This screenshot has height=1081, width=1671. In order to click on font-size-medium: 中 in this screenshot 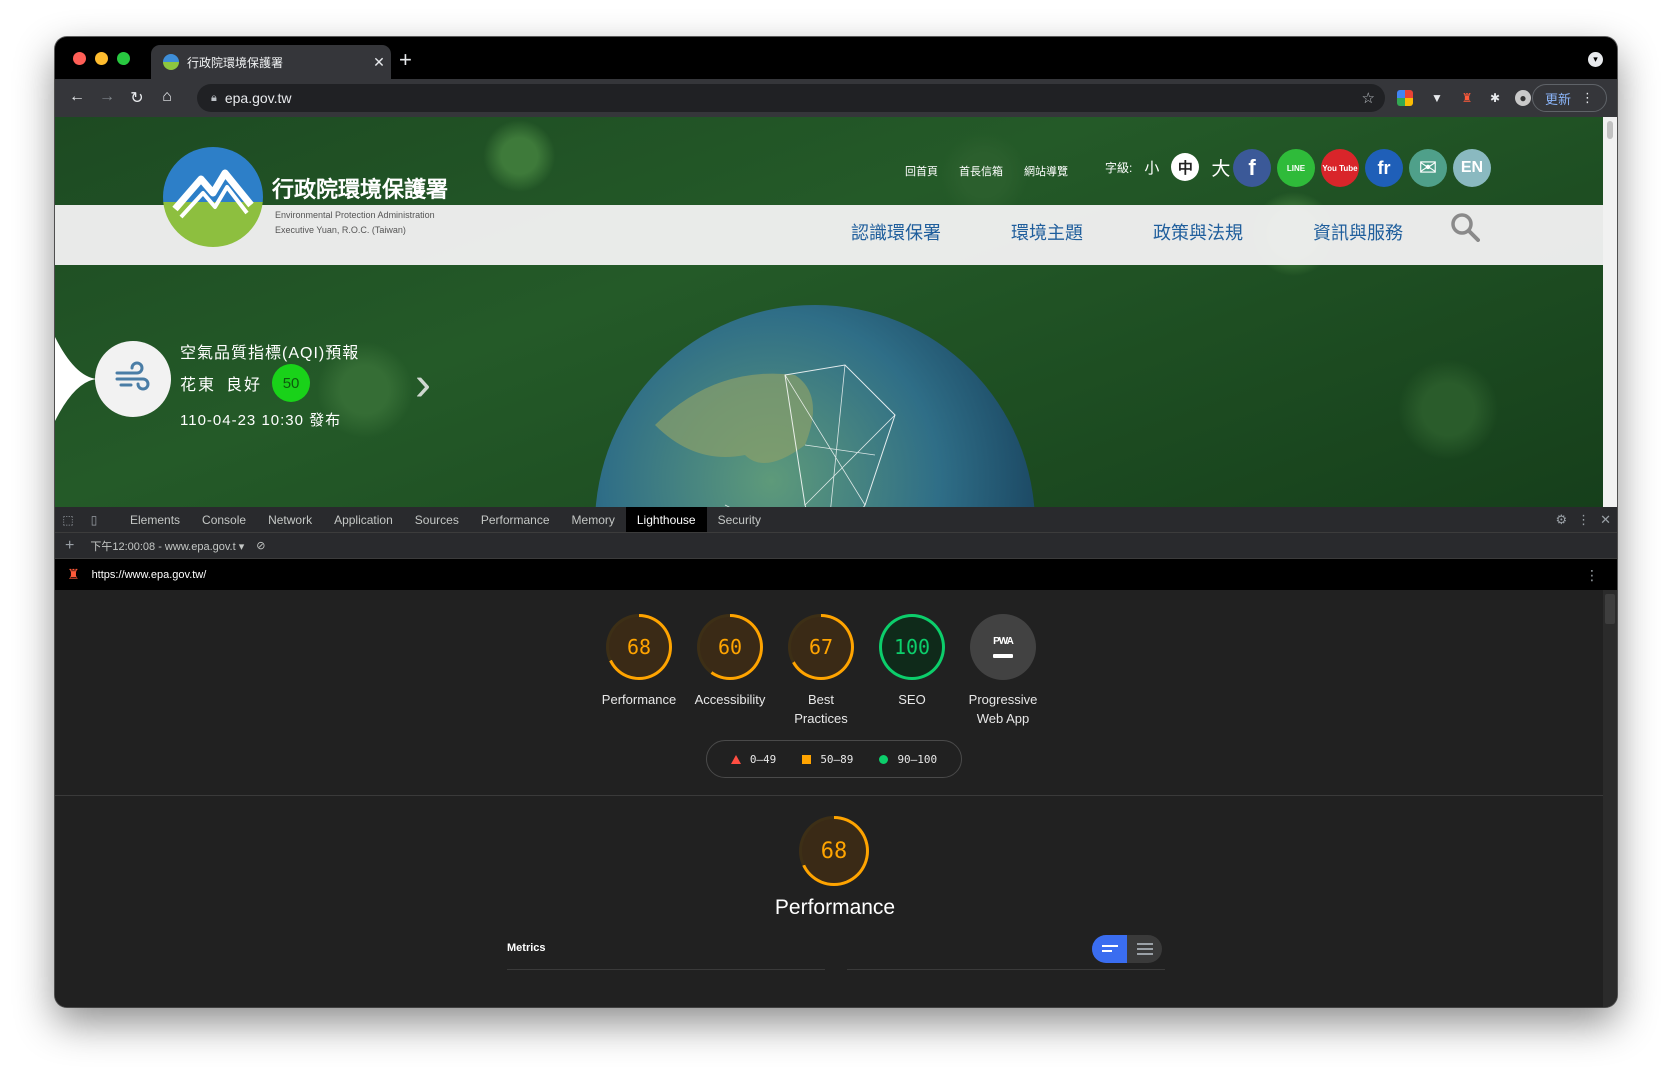, I will do `click(1185, 167)`.